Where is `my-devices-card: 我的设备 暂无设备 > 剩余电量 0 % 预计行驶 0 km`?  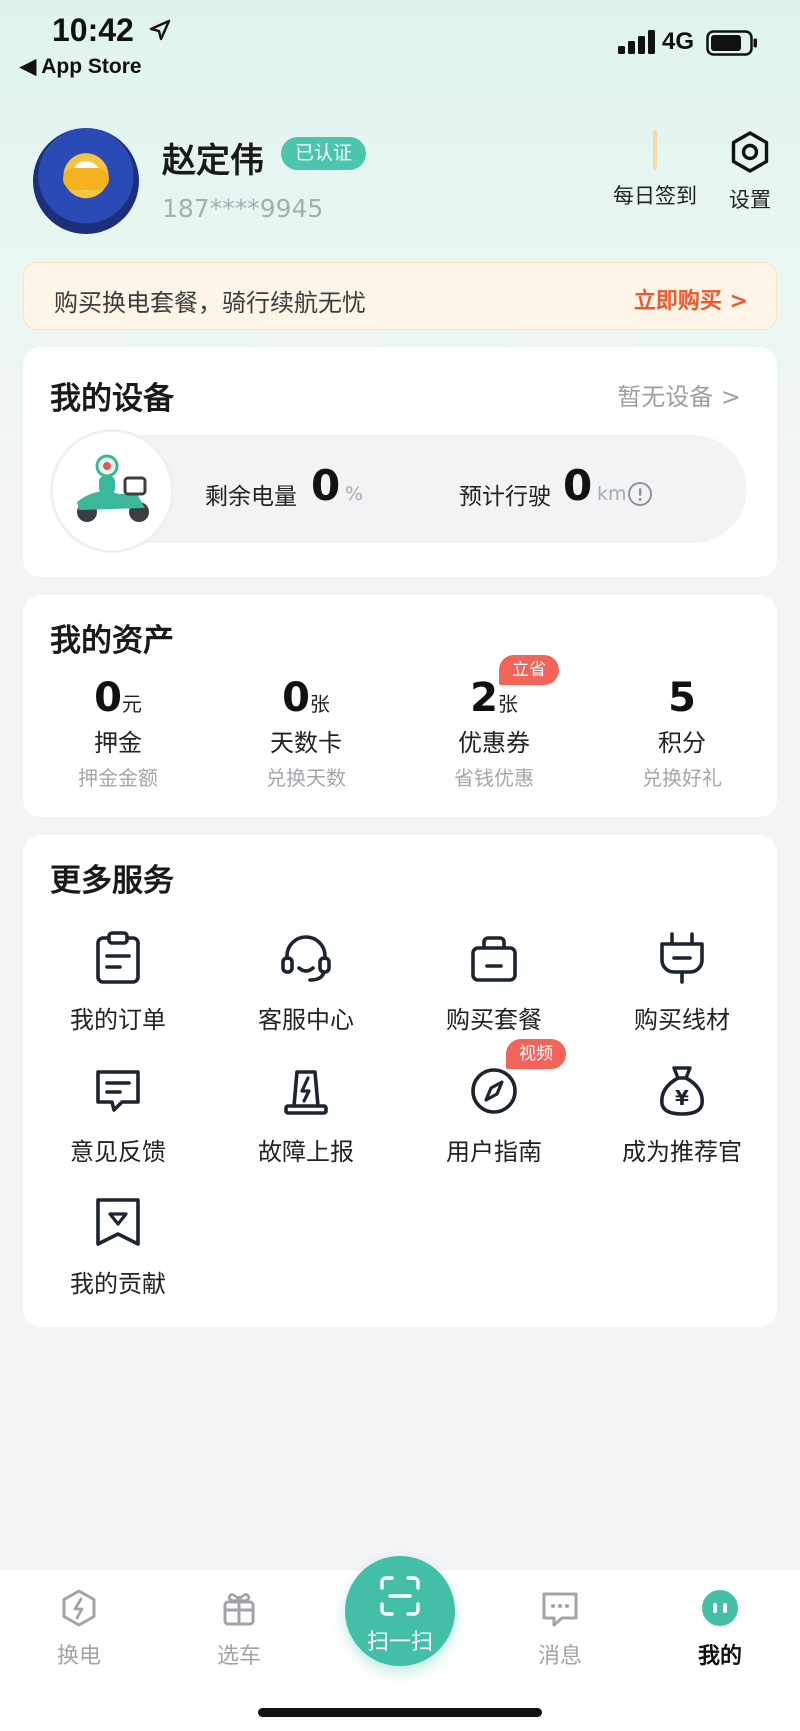 my-devices-card: 我的设备 暂无设备 > 剩余电量 0 % 预计行驶 0 km is located at coordinates (400, 462).